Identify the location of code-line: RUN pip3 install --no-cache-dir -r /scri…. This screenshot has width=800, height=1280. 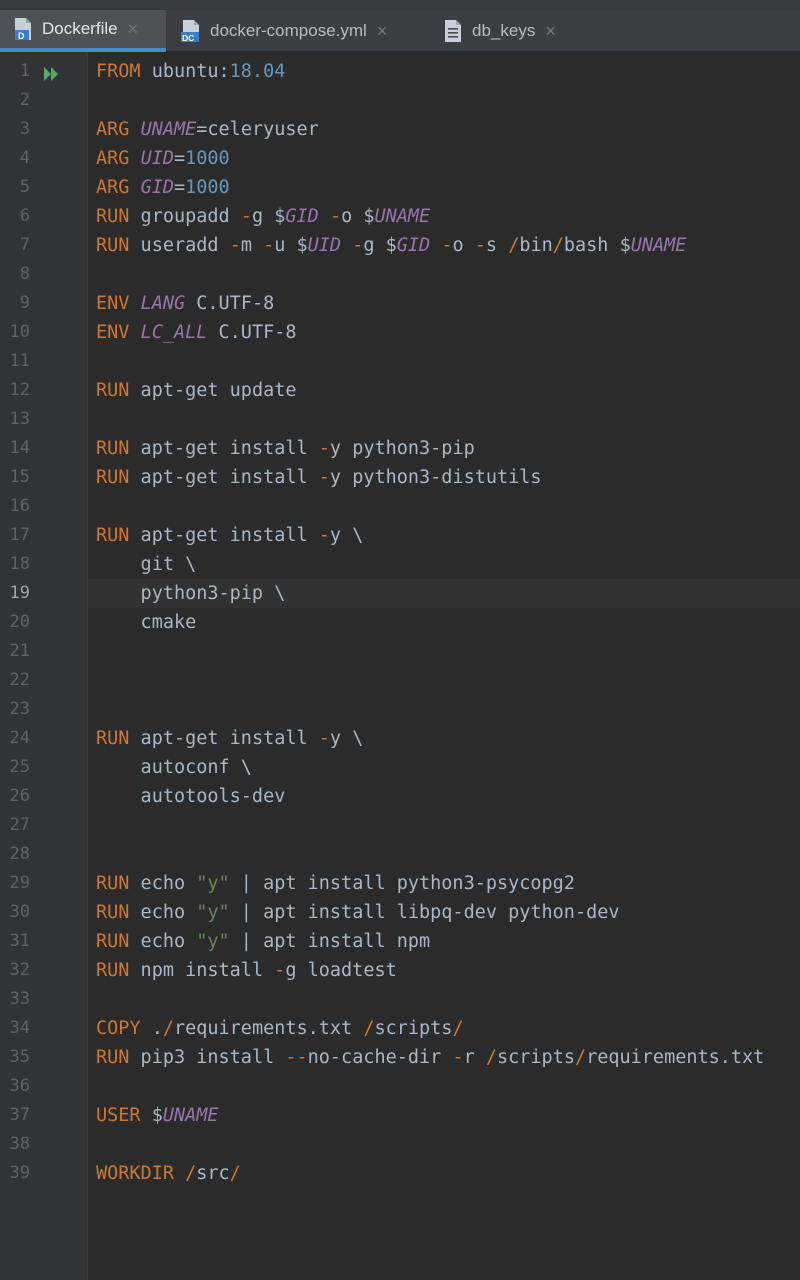
(400, 1057).